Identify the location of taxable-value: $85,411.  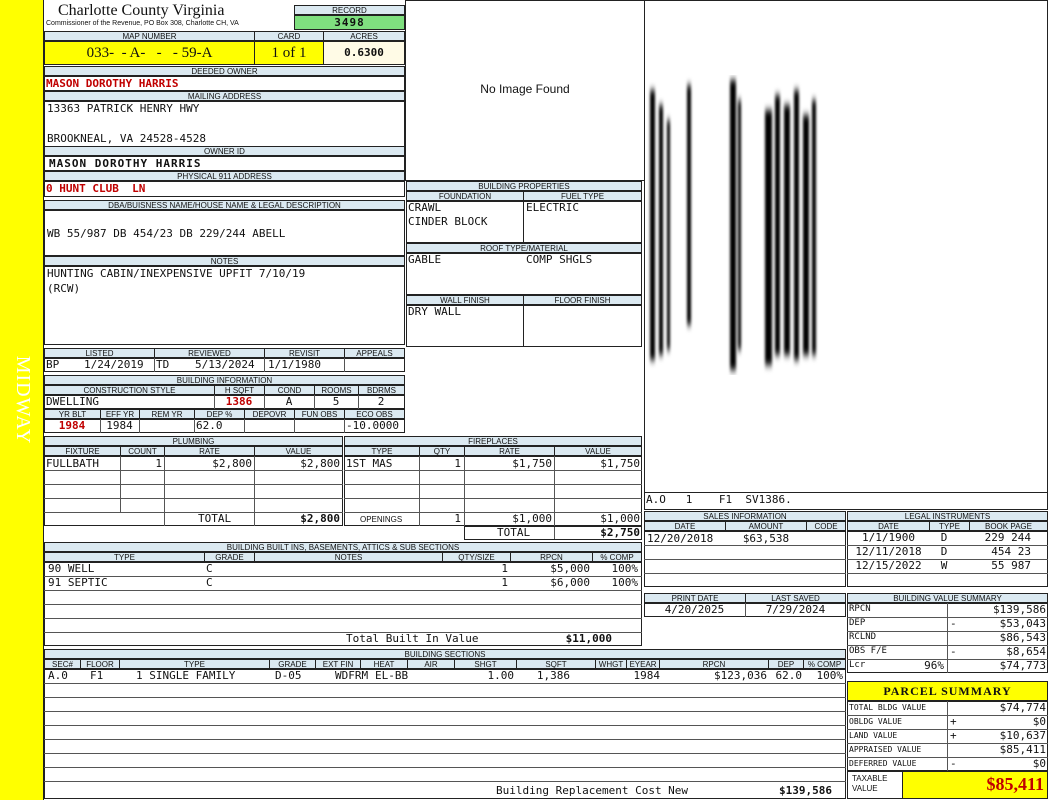
(1015, 784).